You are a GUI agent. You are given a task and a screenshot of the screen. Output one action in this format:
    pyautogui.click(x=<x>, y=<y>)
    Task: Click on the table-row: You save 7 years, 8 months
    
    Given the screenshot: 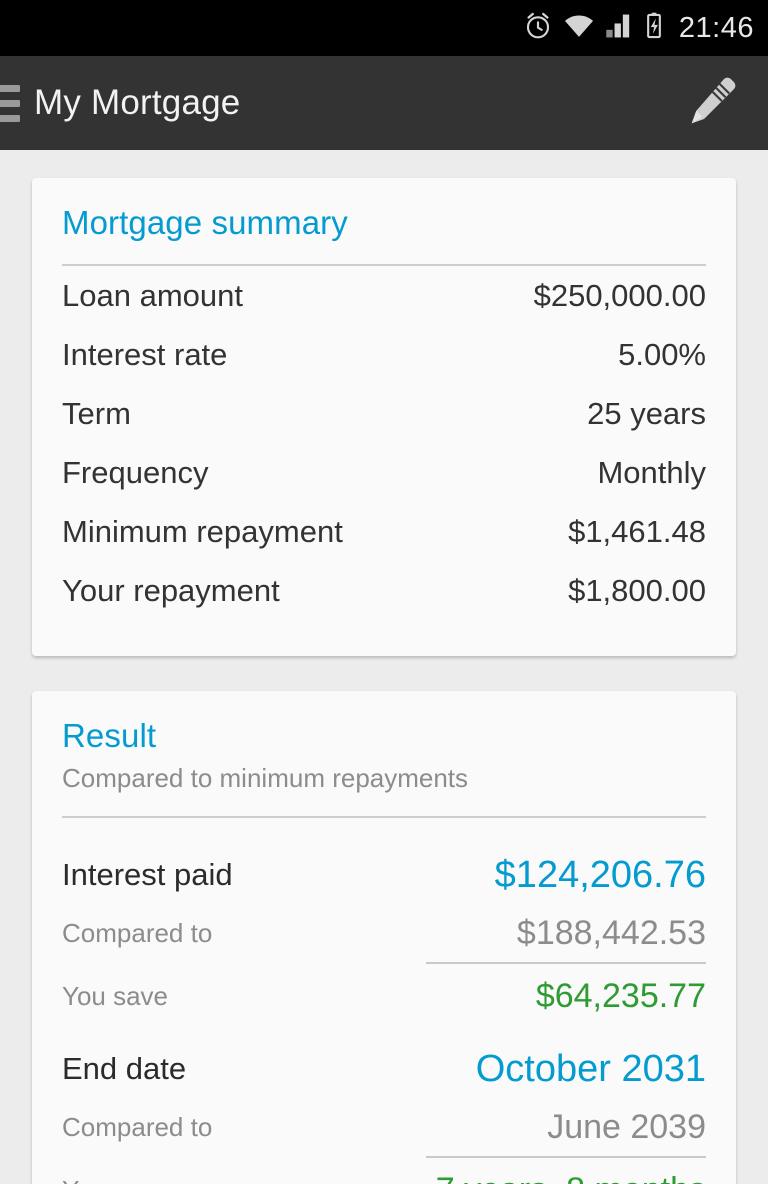 What is the action you would take?
    pyautogui.click(x=384, y=1173)
    